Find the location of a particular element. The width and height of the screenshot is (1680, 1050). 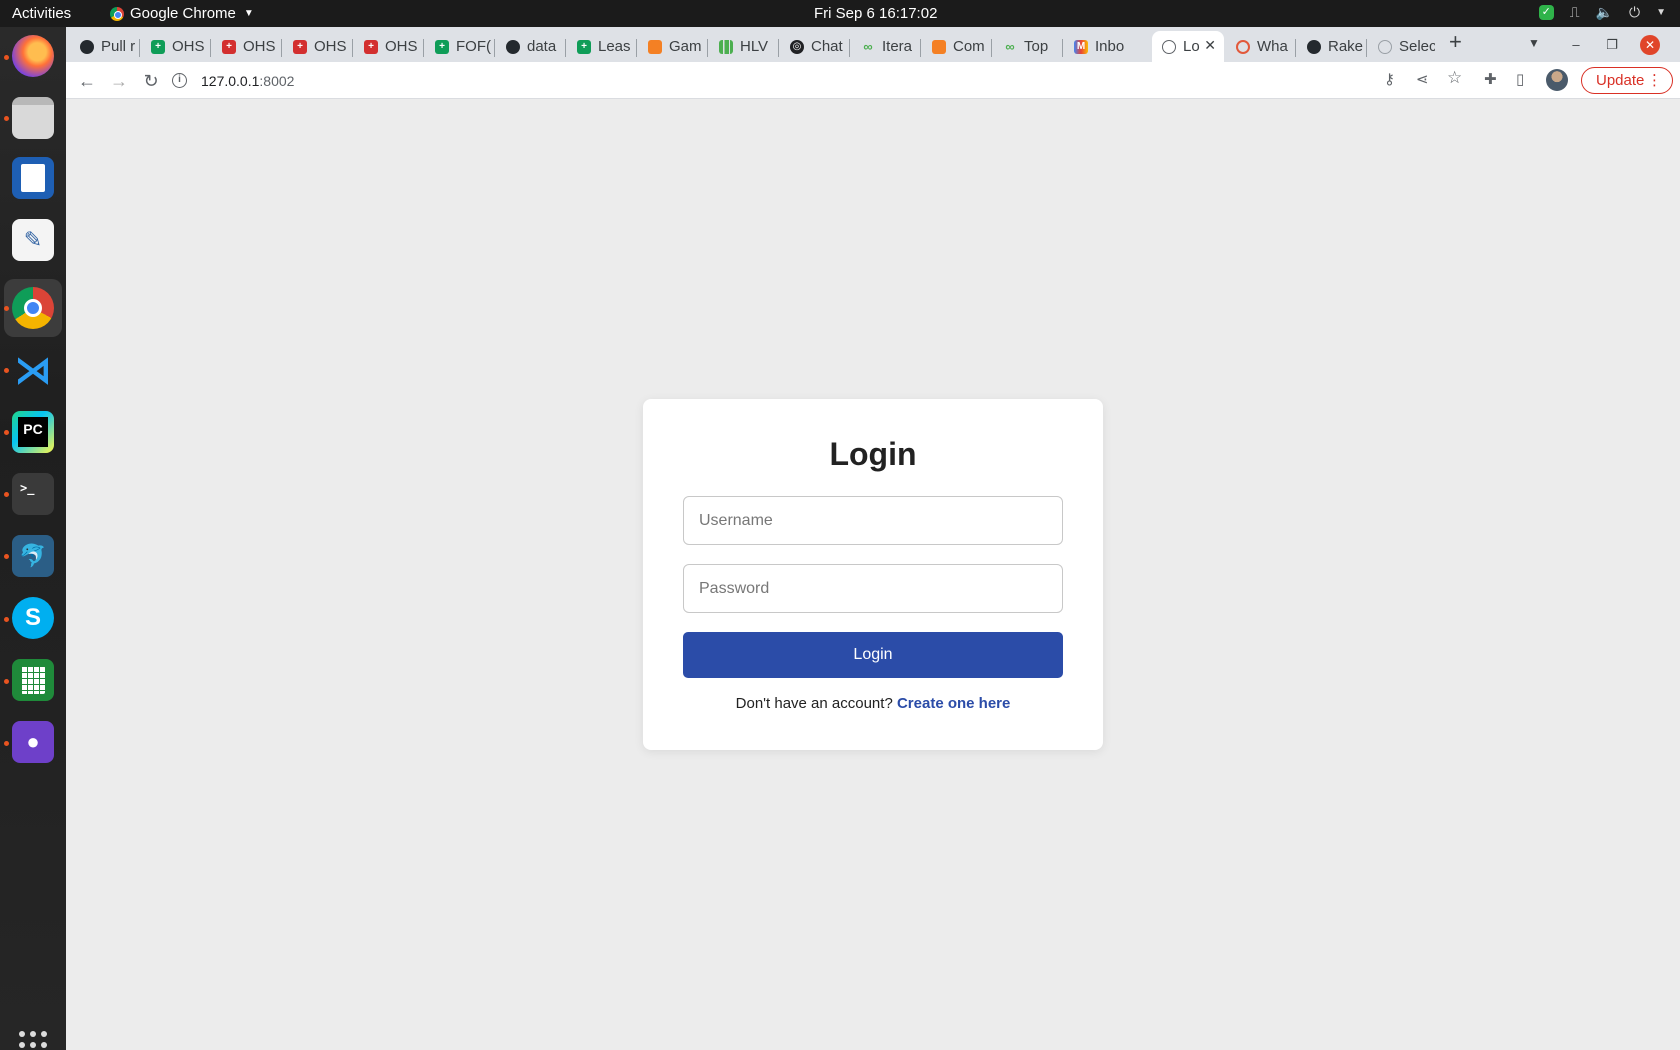

tab: Pull r is located at coordinates (103, 46).